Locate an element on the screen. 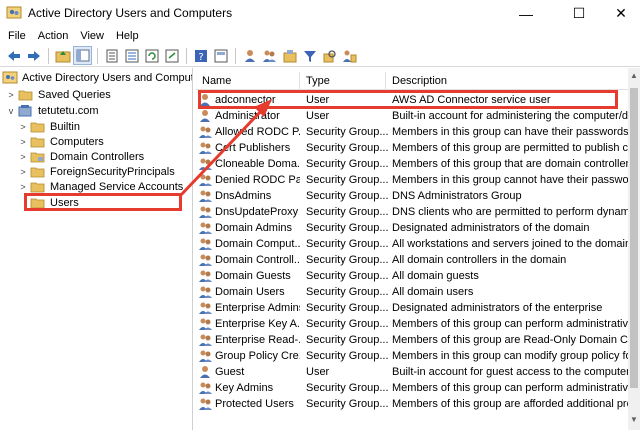  scroll-up-icon: ▲ is located at coordinates (634, 76).